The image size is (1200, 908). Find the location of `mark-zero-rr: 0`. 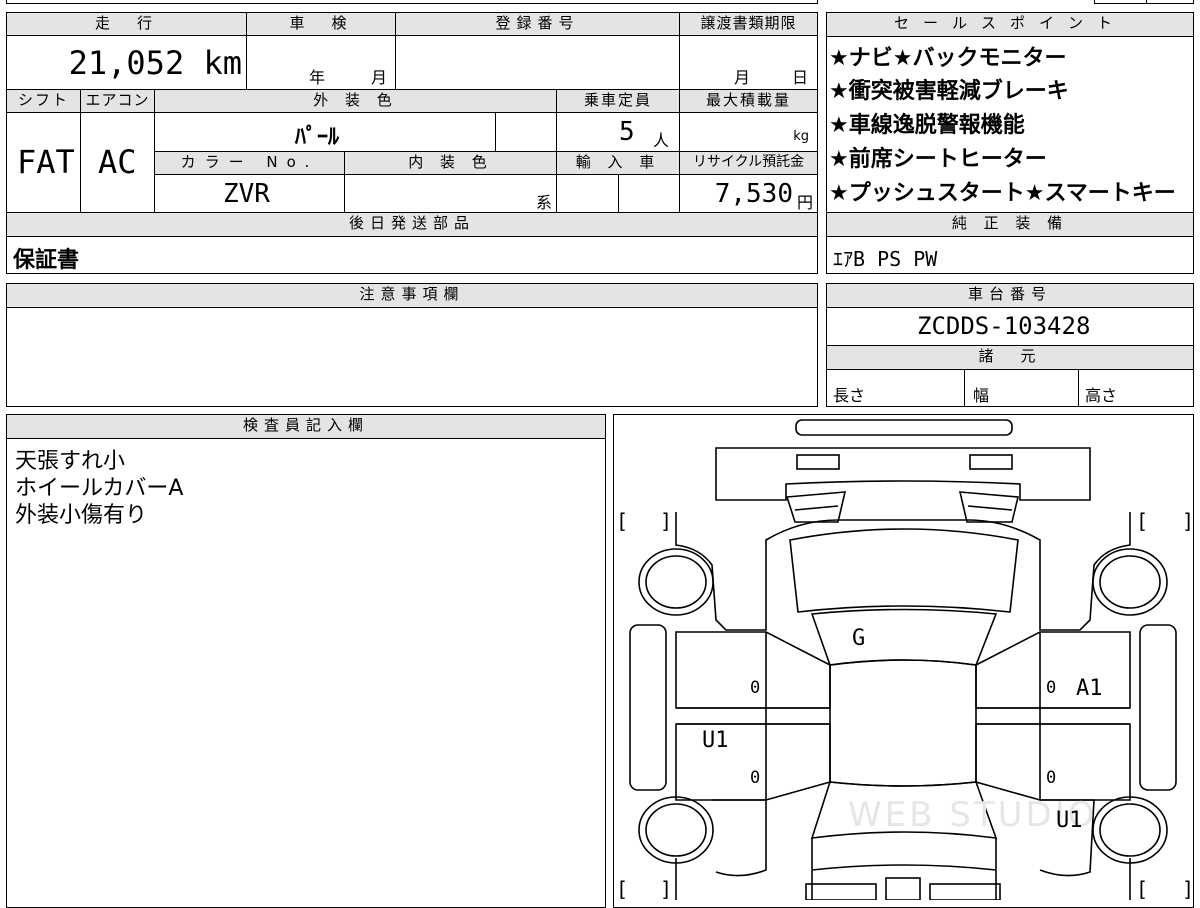

mark-zero-rr: 0 is located at coordinates (1051, 778).